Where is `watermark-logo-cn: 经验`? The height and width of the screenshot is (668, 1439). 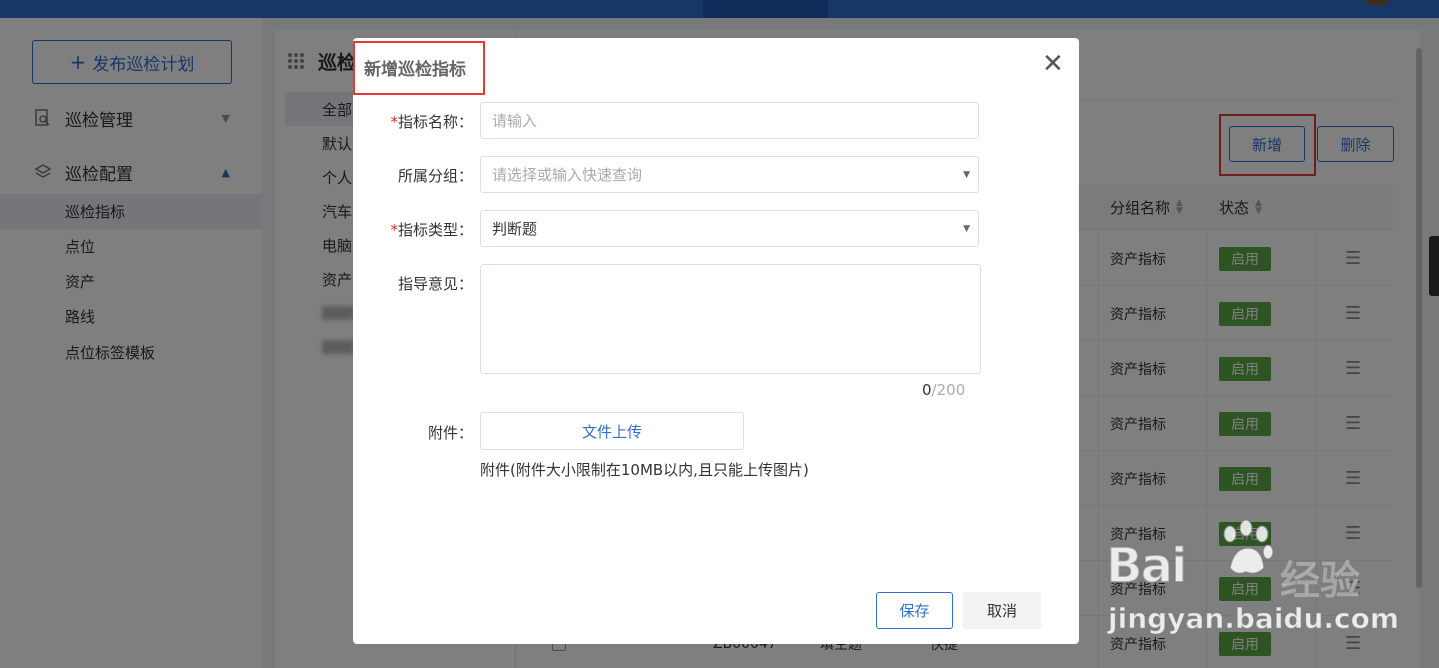
watermark-logo-cn: 经验 is located at coordinates (1320, 581).